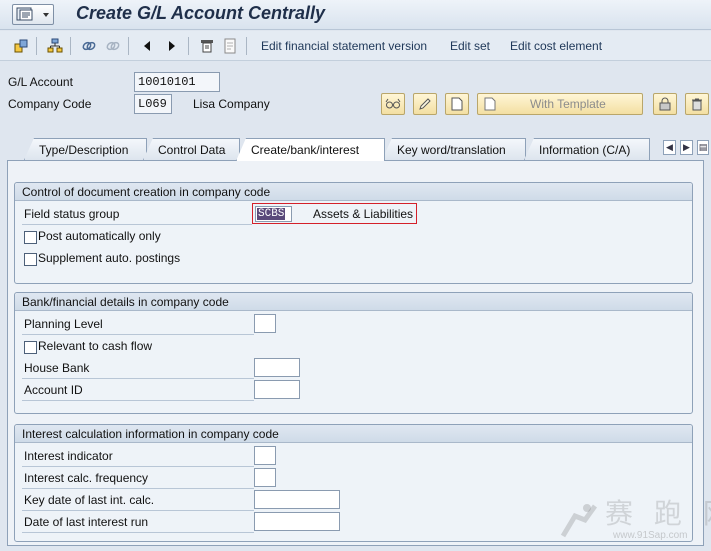 Image resolution: width=711 pixels, height=551 pixels. What do you see at coordinates (355, 15) in the screenshot?
I see `title-bar: Create G/L Account Centrally` at bounding box center [355, 15].